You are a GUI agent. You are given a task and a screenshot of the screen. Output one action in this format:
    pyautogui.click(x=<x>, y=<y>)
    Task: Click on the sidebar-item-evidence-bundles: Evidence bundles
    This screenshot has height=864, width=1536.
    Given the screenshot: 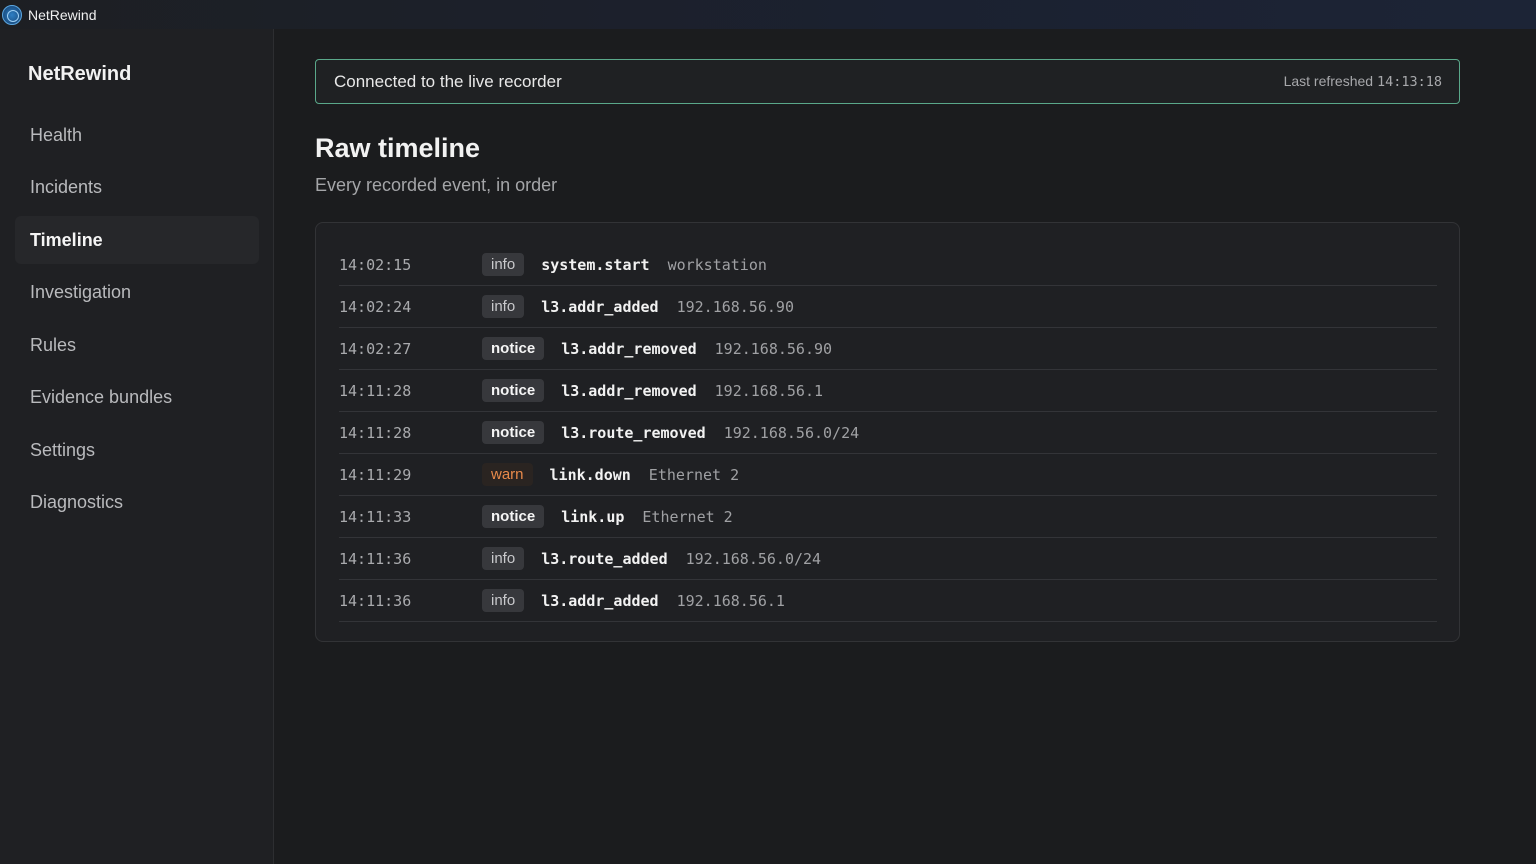 What is the action you would take?
    pyautogui.click(x=137, y=398)
    